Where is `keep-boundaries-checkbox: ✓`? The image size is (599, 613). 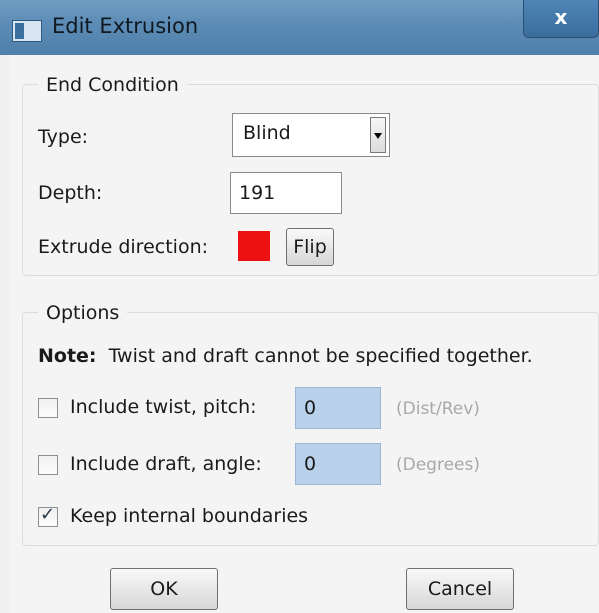
keep-boundaries-checkbox: ✓ is located at coordinates (48, 515).